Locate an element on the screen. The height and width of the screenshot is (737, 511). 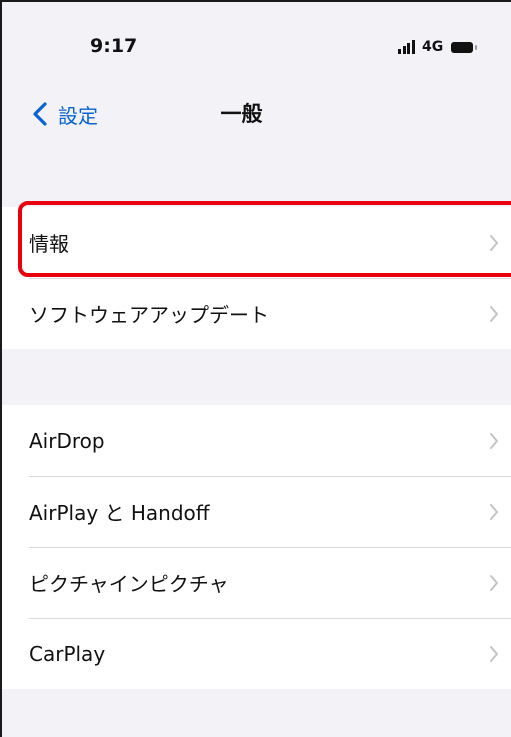
network-type: 4G is located at coordinates (433, 47).